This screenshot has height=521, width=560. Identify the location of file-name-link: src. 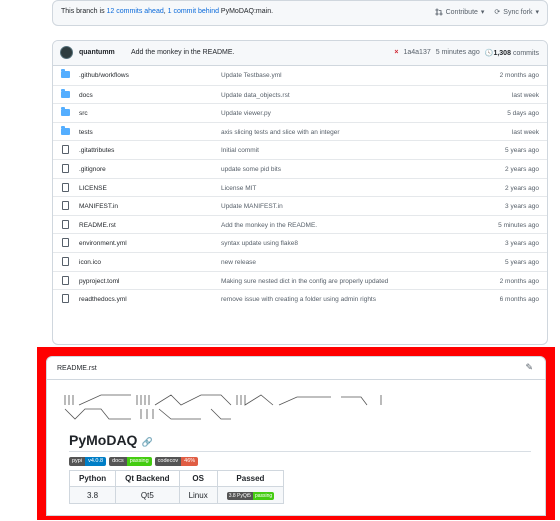
(83, 113).